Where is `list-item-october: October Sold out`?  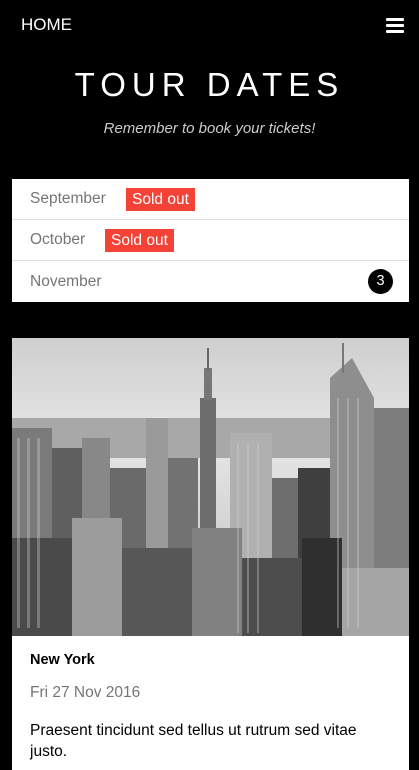 list-item-october: October Sold out is located at coordinates (210, 240).